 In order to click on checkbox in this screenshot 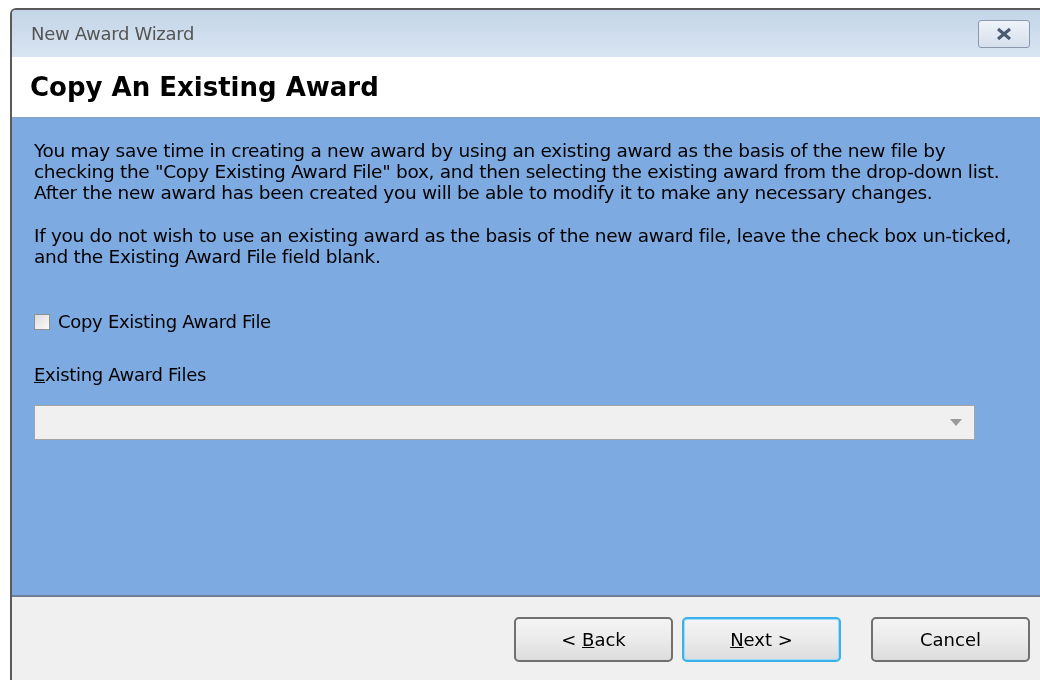, I will do `click(42, 321)`.